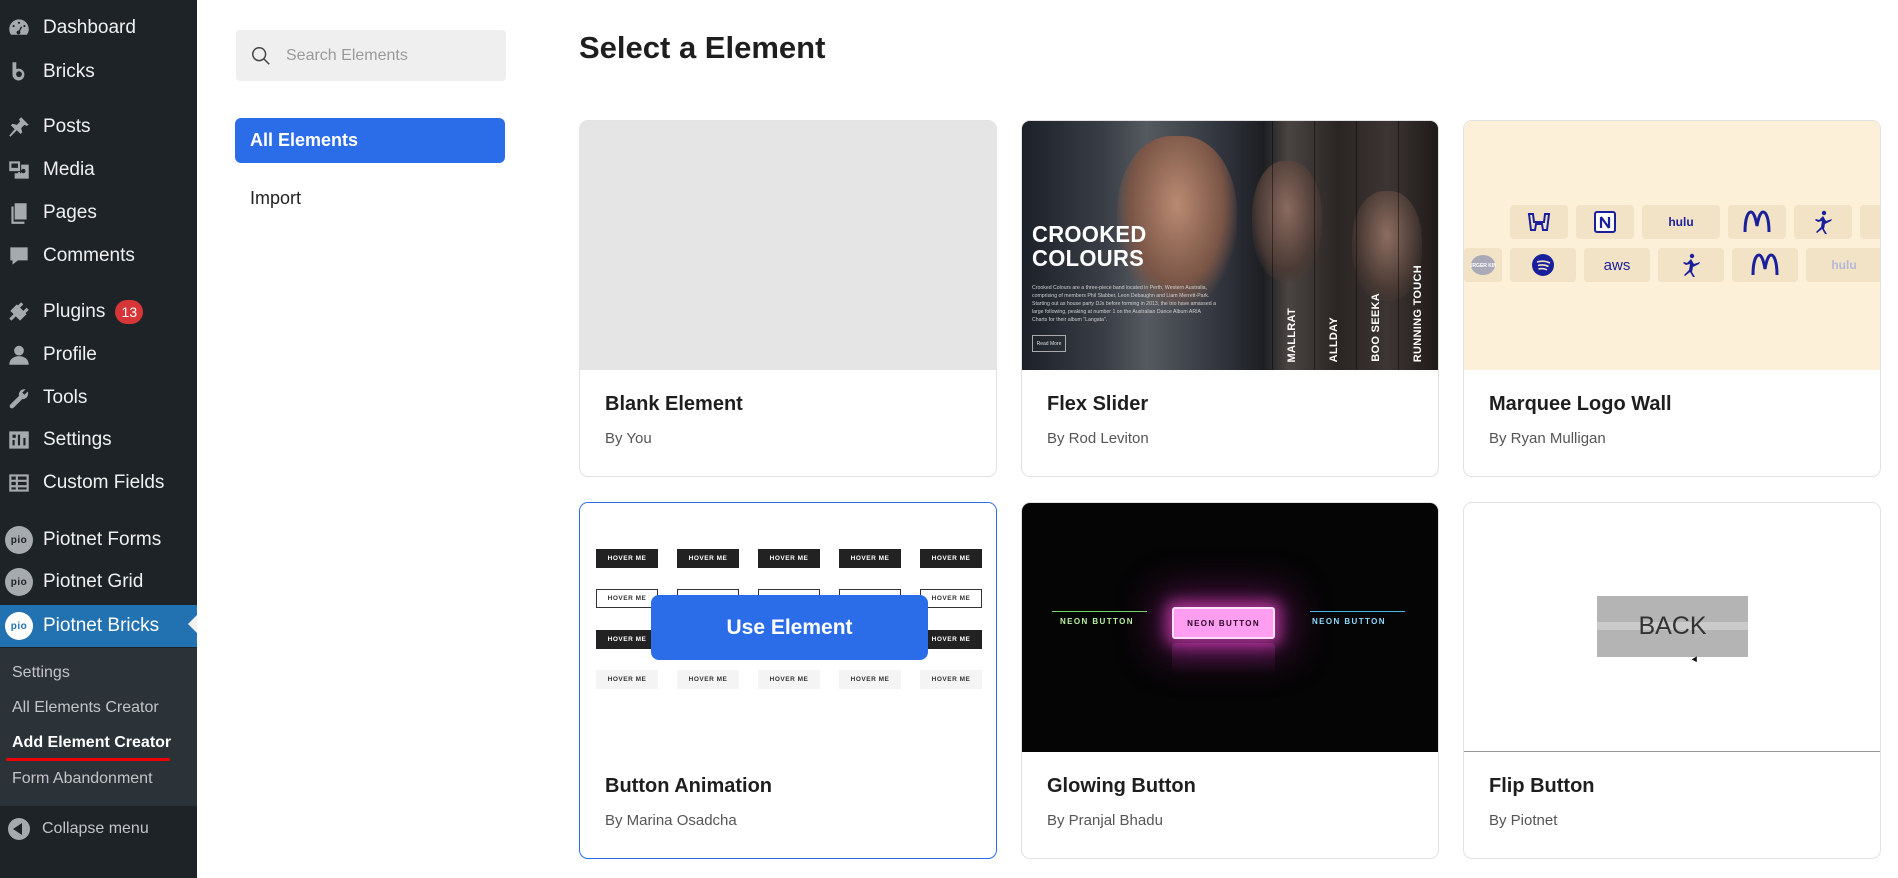  I want to click on search-input, so click(386, 55).